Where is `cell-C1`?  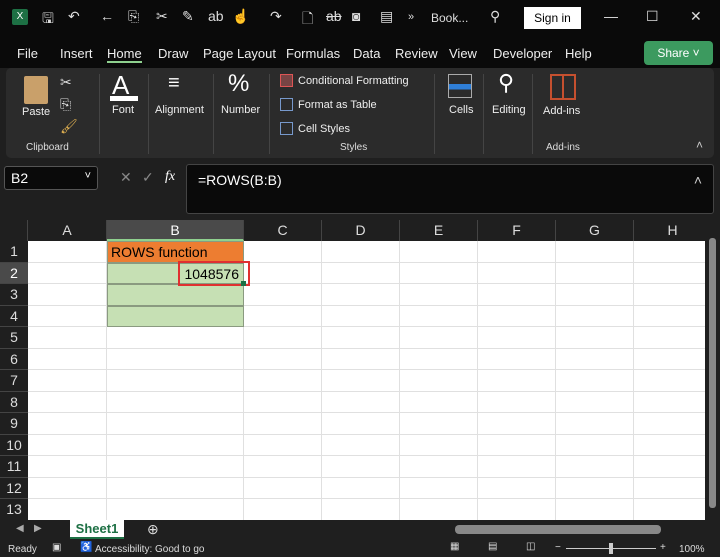 cell-C1 is located at coordinates (283, 252).